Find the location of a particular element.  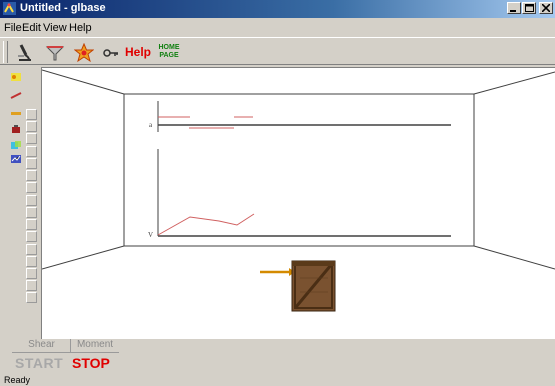

minimize-button is located at coordinates (514, 8).